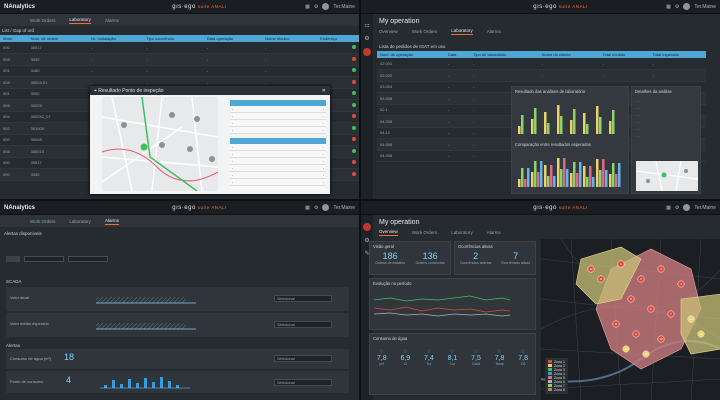 The image size is (720, 400). What do you see at coordinates (457, 54) in the screenshot?
I see `table-header-cell: Data` at bounding box center [457, 54].